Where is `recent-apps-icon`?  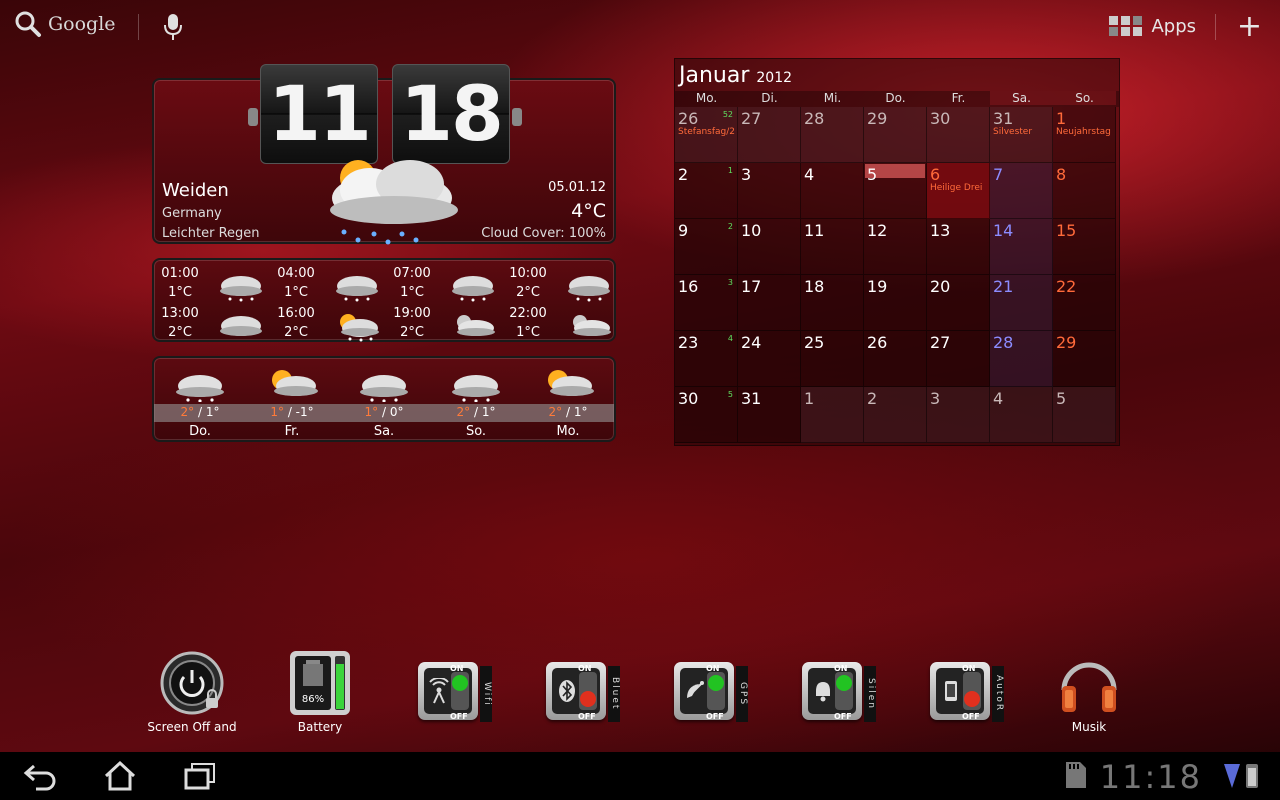
recent-apps-icon is located at coordinates (200, 776).